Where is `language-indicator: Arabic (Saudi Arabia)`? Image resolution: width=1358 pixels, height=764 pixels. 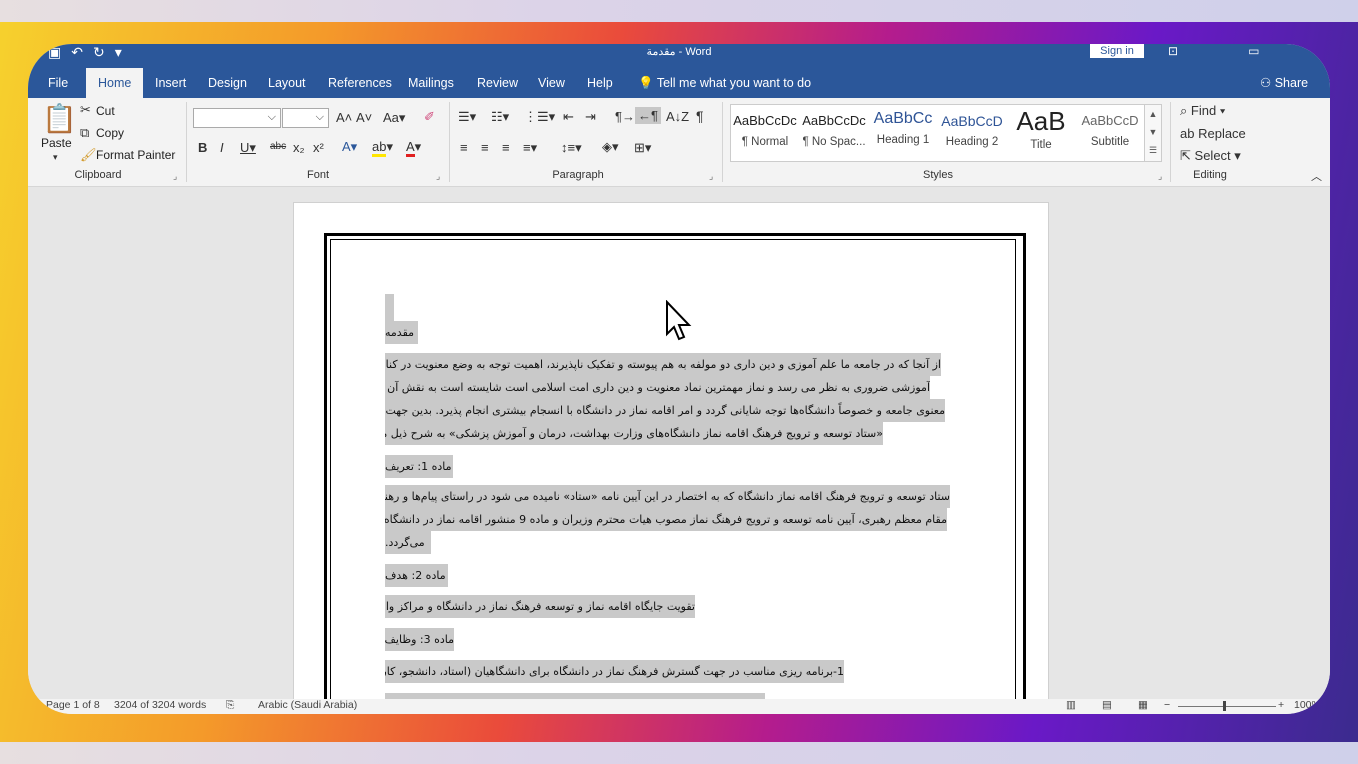 language-indicator: Arabic (Saudi Arabia) is located at coordinates (307, 705).